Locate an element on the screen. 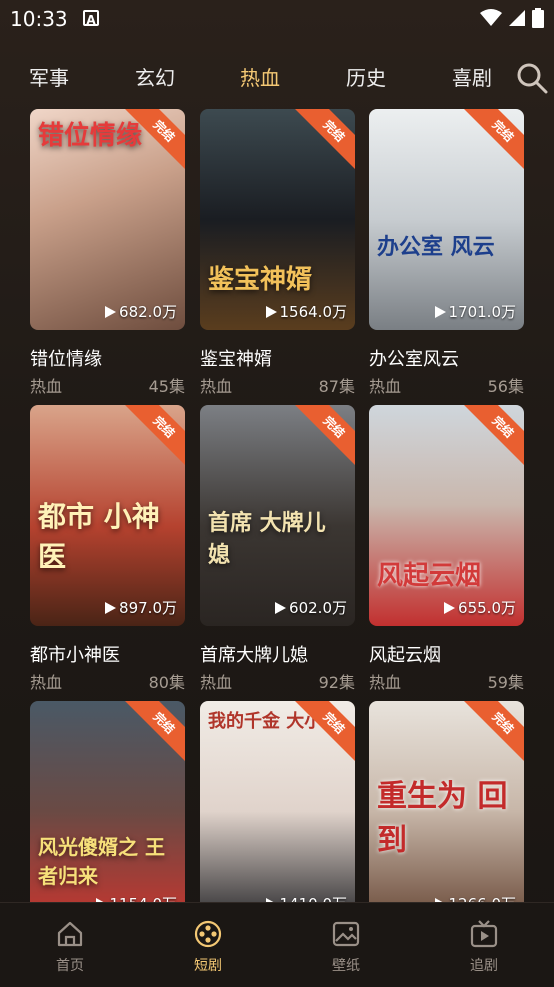 This screenshot has width=554, height=987. poster: 首席 大牌儿媳 完结 602.0万 is located at coordinates (277, 515).